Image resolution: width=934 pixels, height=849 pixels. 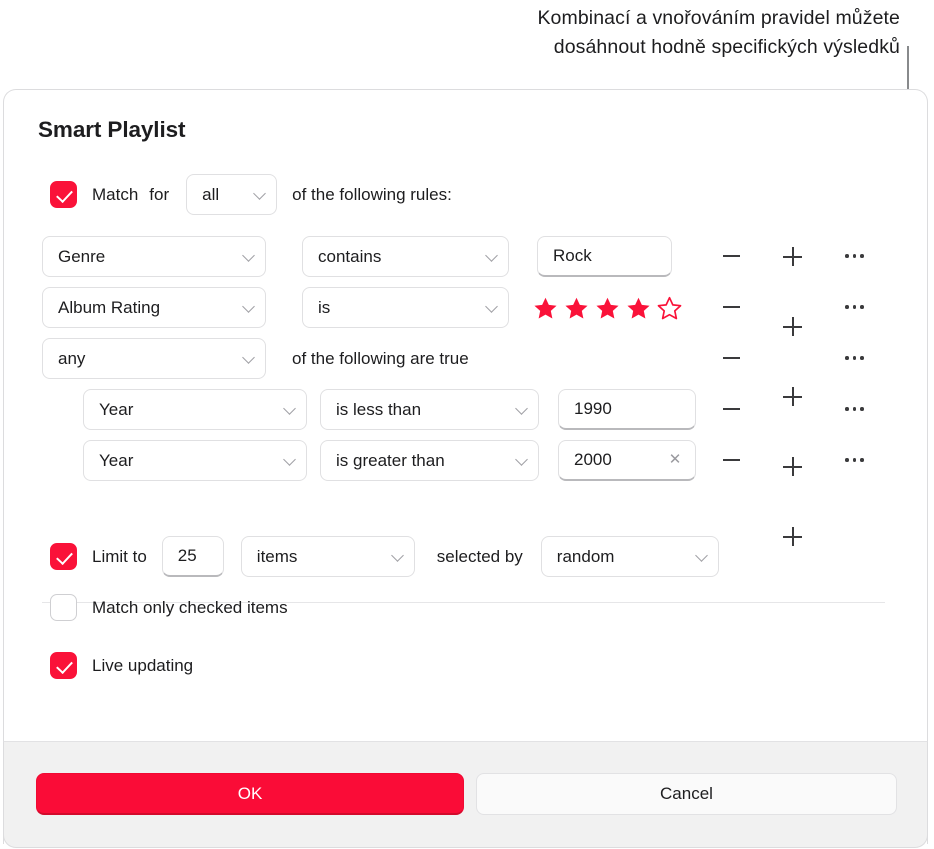 I want to click on nested-rule-row: Year is greater than 2000 ✕, so click(x=389, y=460).